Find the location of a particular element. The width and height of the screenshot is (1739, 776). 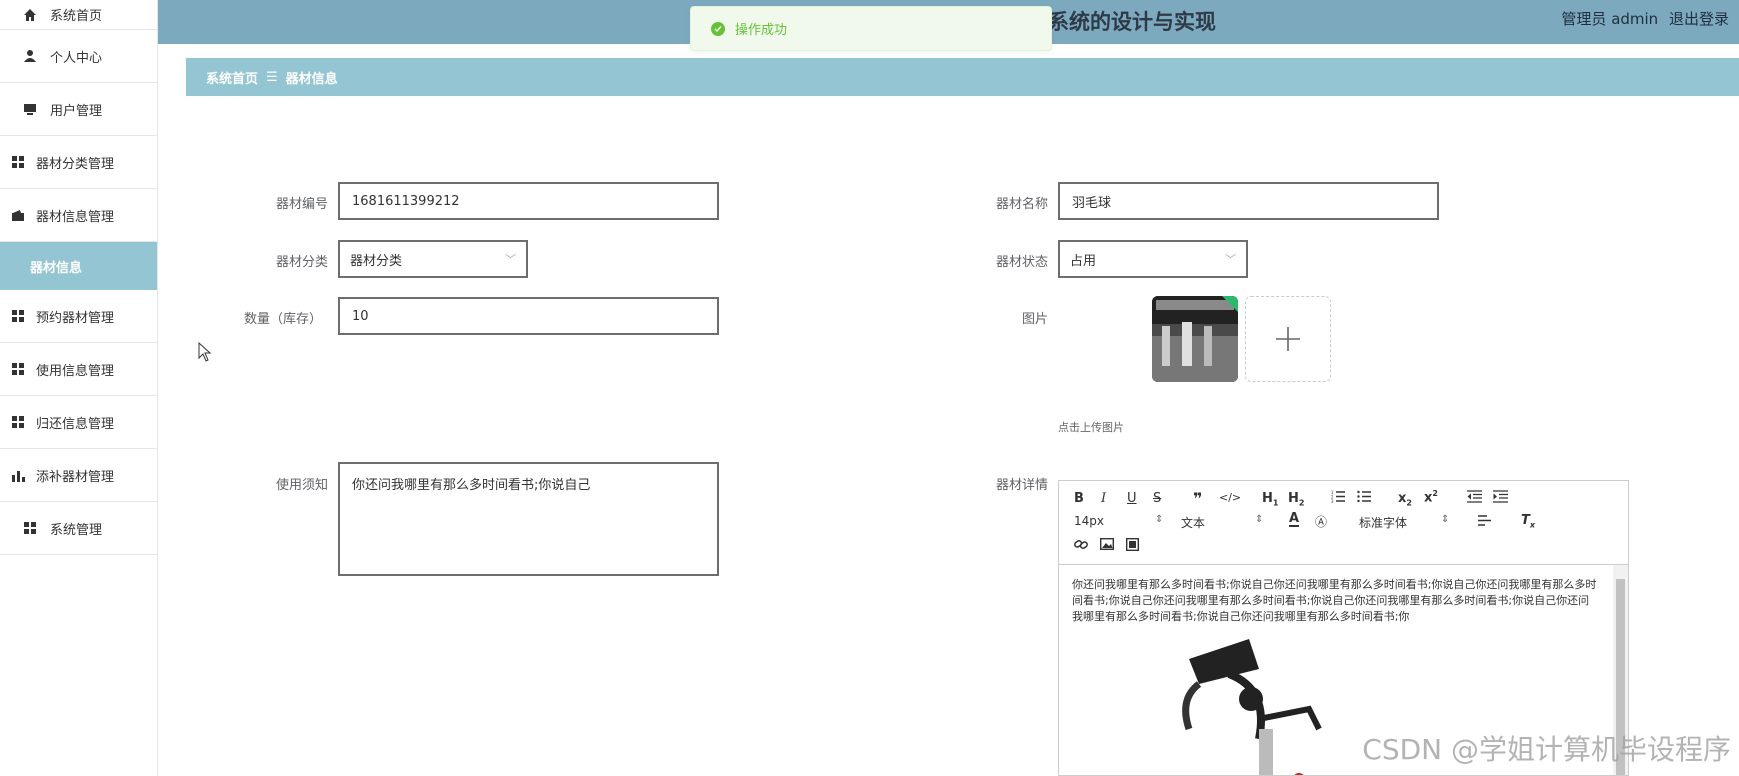

wallet-icon is located at coordinates (18, 215).